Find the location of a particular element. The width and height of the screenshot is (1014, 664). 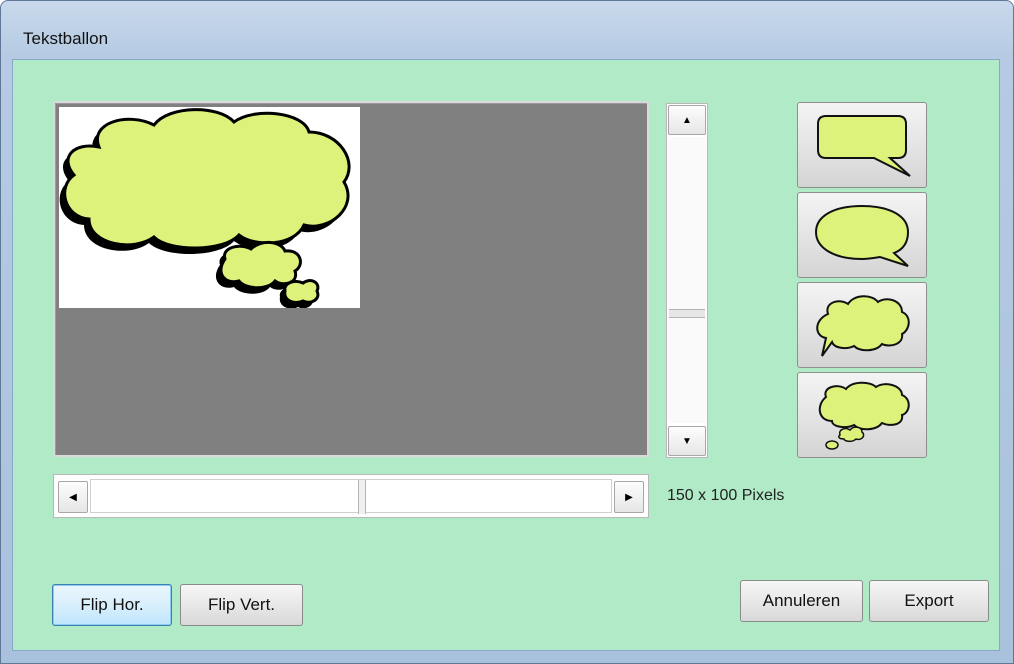

vertical-scrollbar: ▲ ▼ is located at coordinates (687, 280).